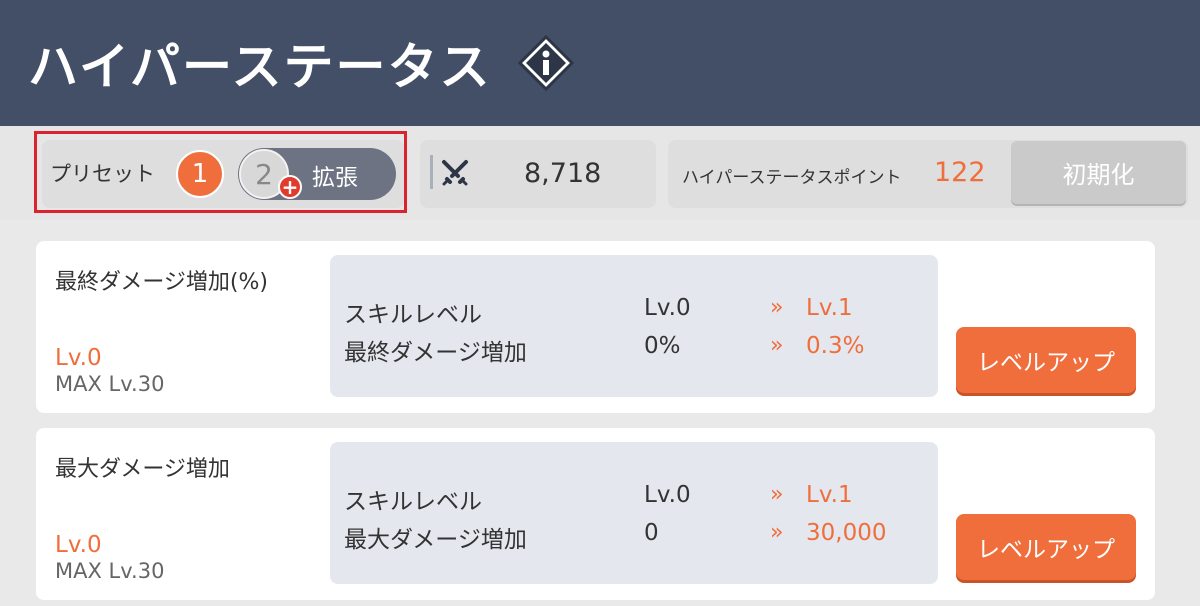 The width and height of the screenshot is (1200, 606). What do you see at coordinates (662, 346) in the screenshot?
I see `detail-current: 0%` at bounding box center [662, 346].